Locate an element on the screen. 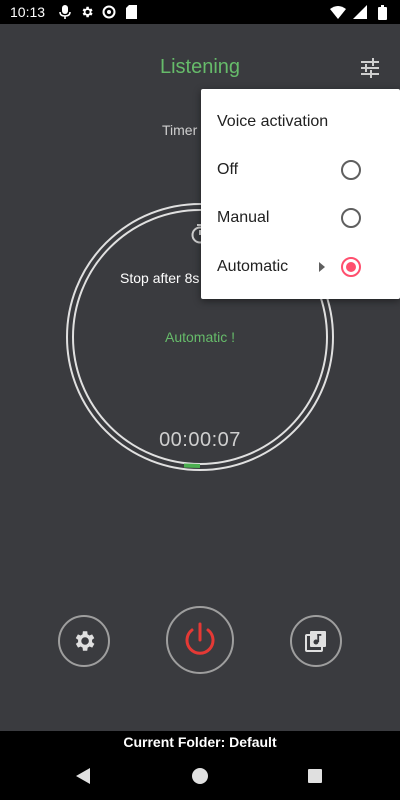  submenu-arrow-icon is located at coordinates (322, 267).